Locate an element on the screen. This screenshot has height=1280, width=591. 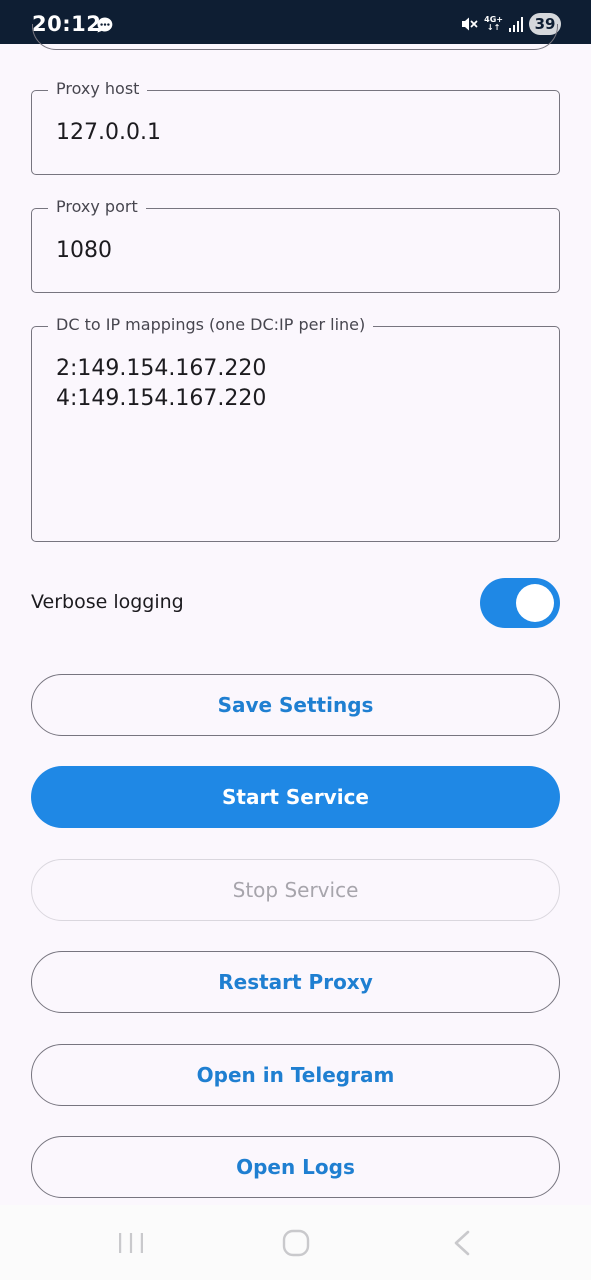
verbose-logging-label: Verbose logging is located at coordinates (107, 602).